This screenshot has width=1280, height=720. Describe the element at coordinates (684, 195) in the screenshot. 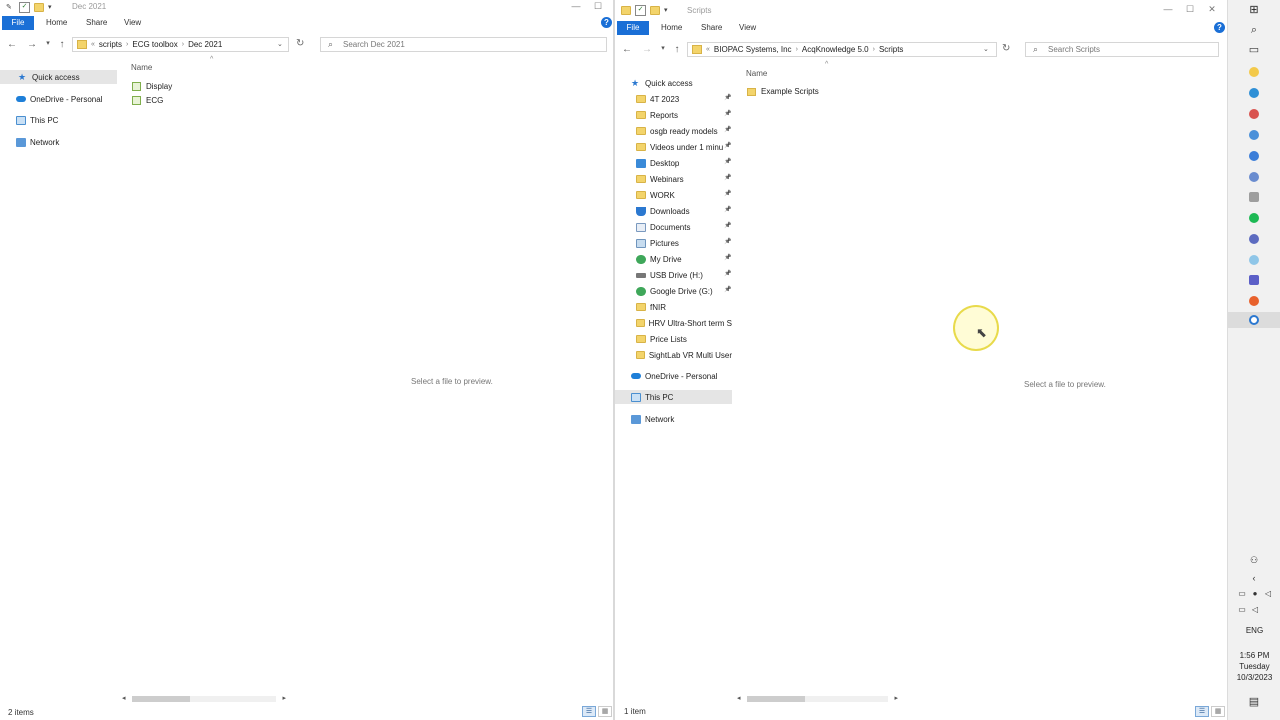

I see `quick-access-item: WORK` at that location.